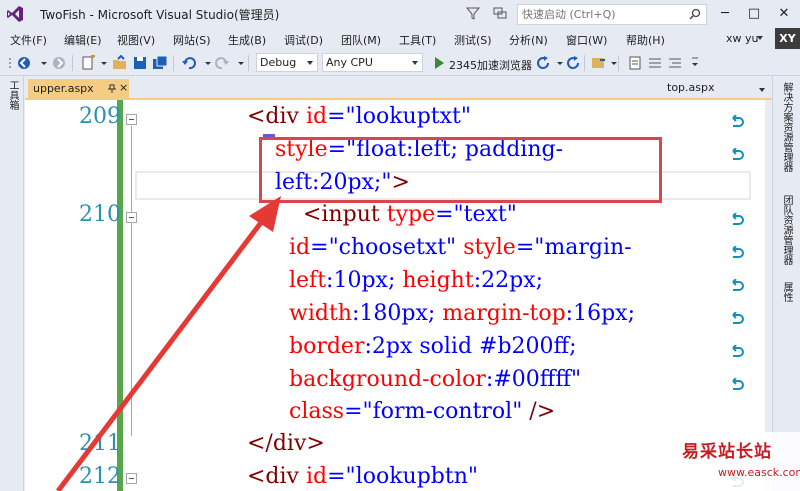 The height and width of the screenshot is (491, 800). I want to click on quick-launch, so click(612, 14).